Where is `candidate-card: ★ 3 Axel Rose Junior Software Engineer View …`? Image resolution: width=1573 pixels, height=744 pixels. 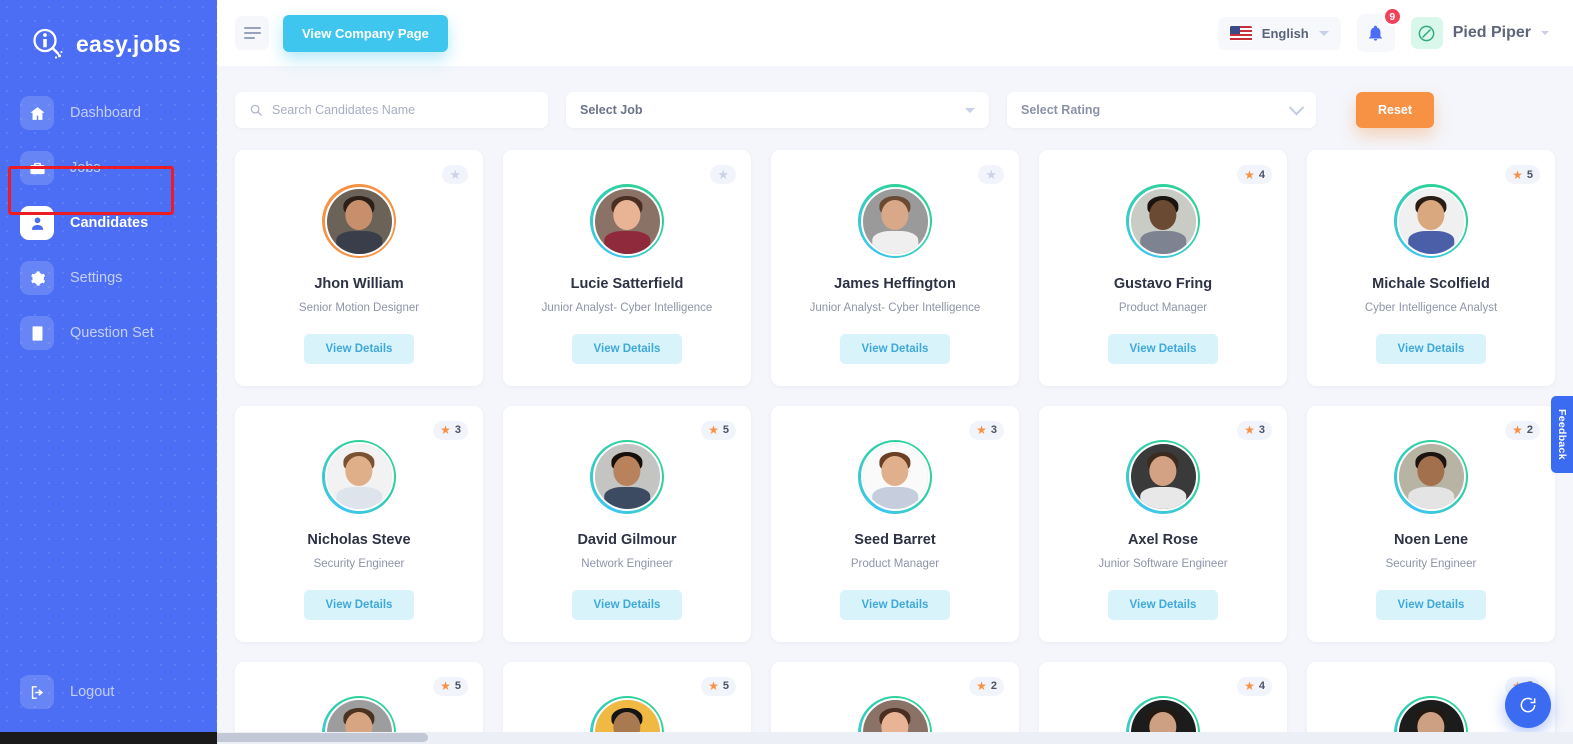 candidate-card: ★ 3 Axel Rose Junior Software Engineer View … is located at coordinates (1163, 523).